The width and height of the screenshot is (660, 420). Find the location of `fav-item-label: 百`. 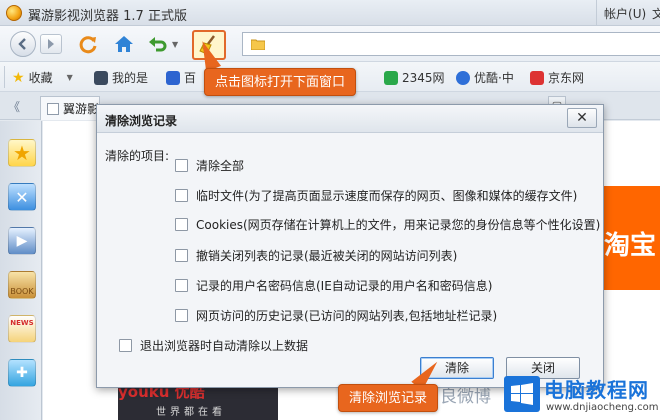

fav-item-label: 百 is located at coordinates (190, 78).